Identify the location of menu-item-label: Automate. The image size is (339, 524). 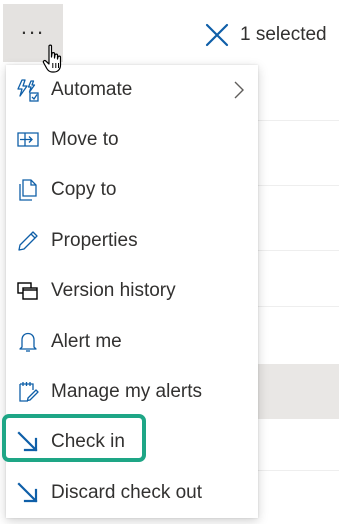
(92, 89).